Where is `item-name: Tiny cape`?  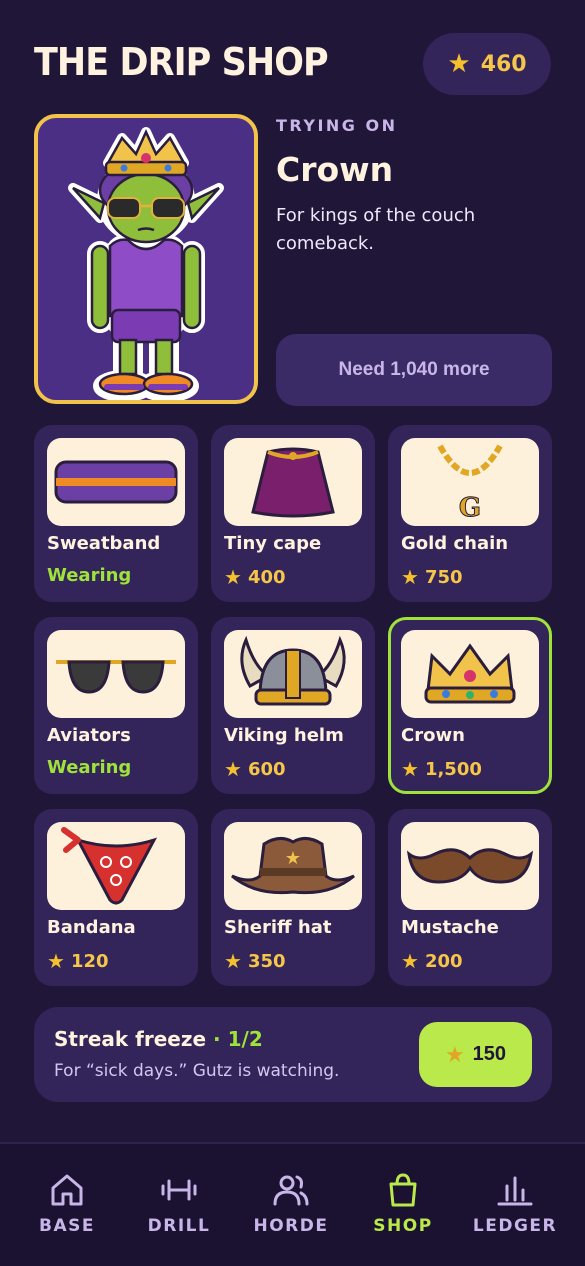
item-name: Tiny cape is located at coordinates (273, 543).